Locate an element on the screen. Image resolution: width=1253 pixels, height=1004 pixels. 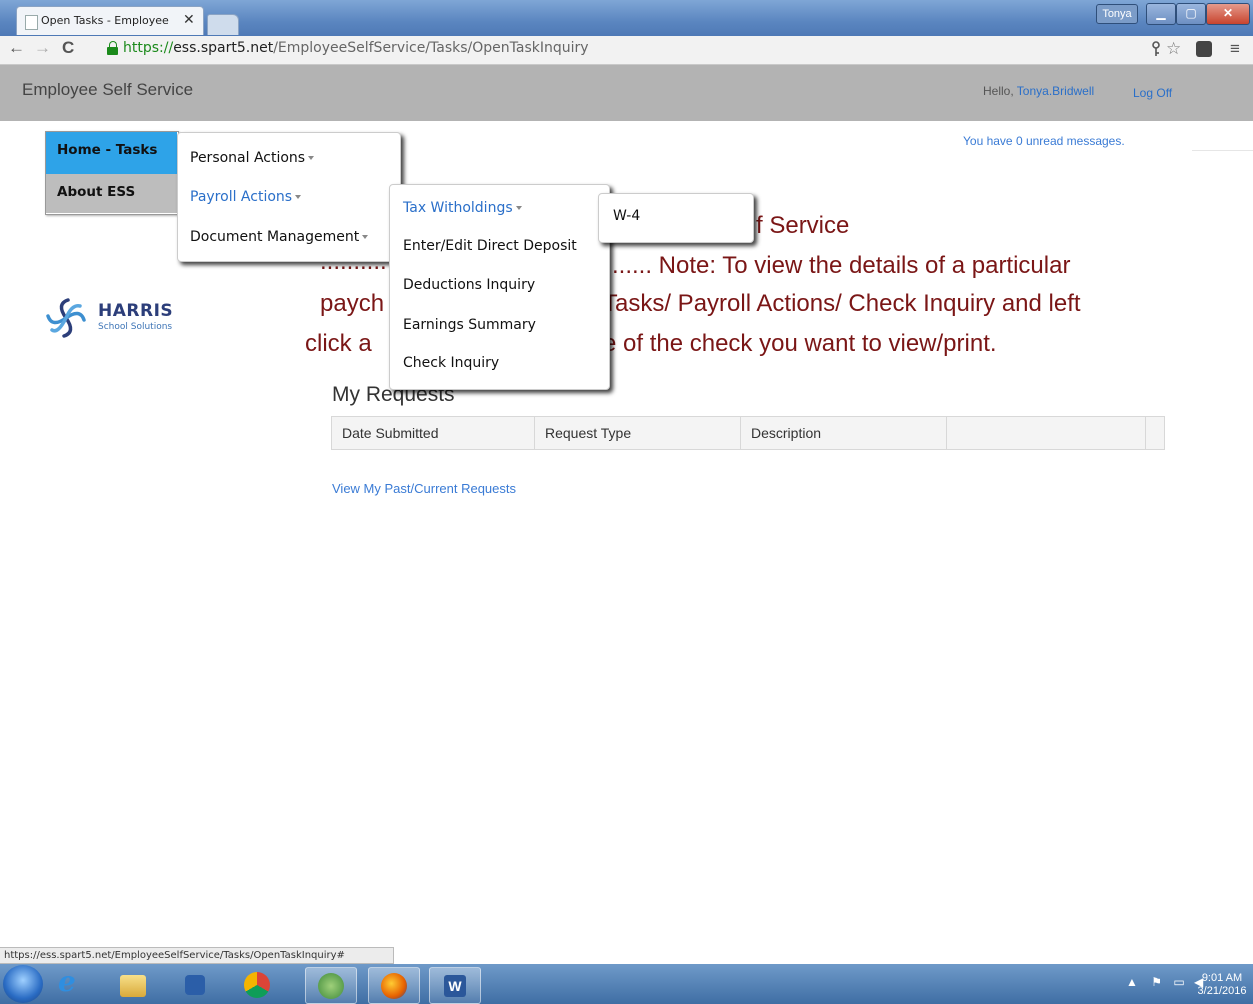
url-host: ess.spart5.net is located at coordinates (223, 48).